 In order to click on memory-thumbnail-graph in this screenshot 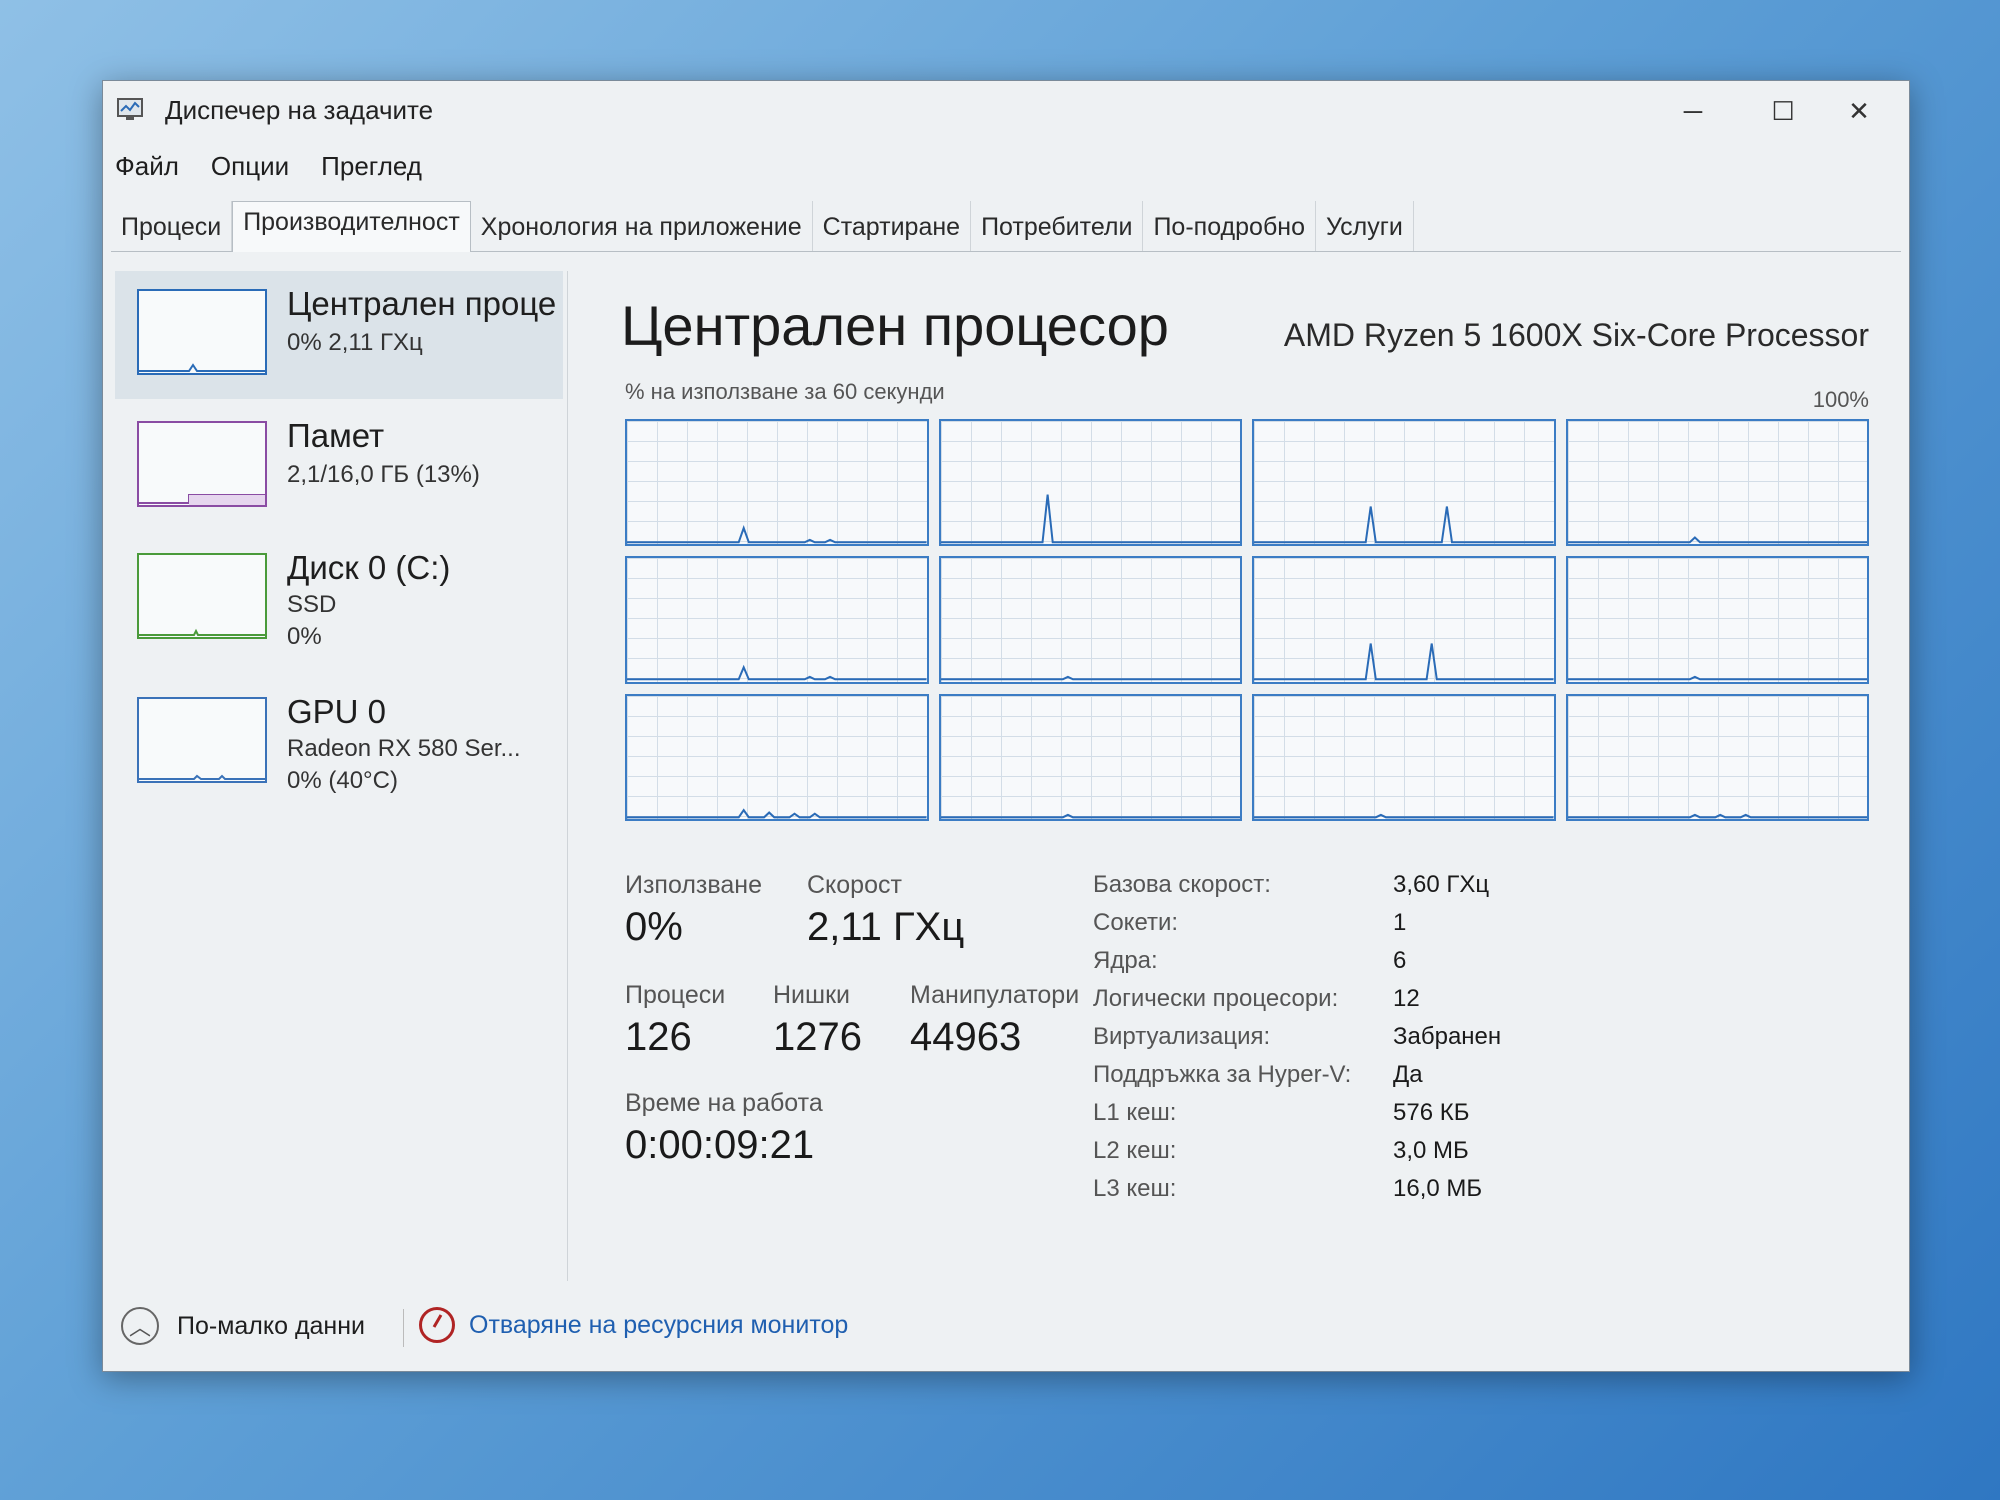, I will do `click(202, 464)`.